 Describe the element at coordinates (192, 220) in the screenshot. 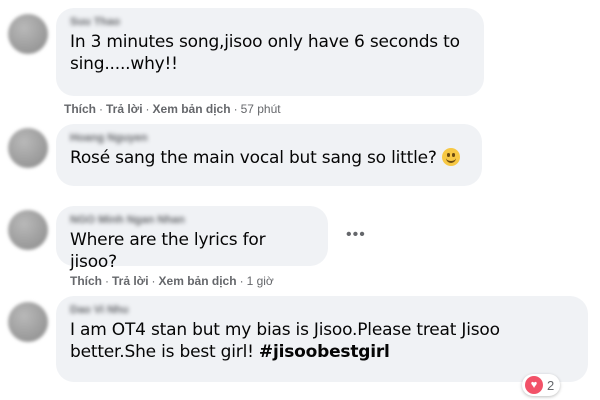

I see `commenter-name: NGO Minh Ngan Nhan` at that location.